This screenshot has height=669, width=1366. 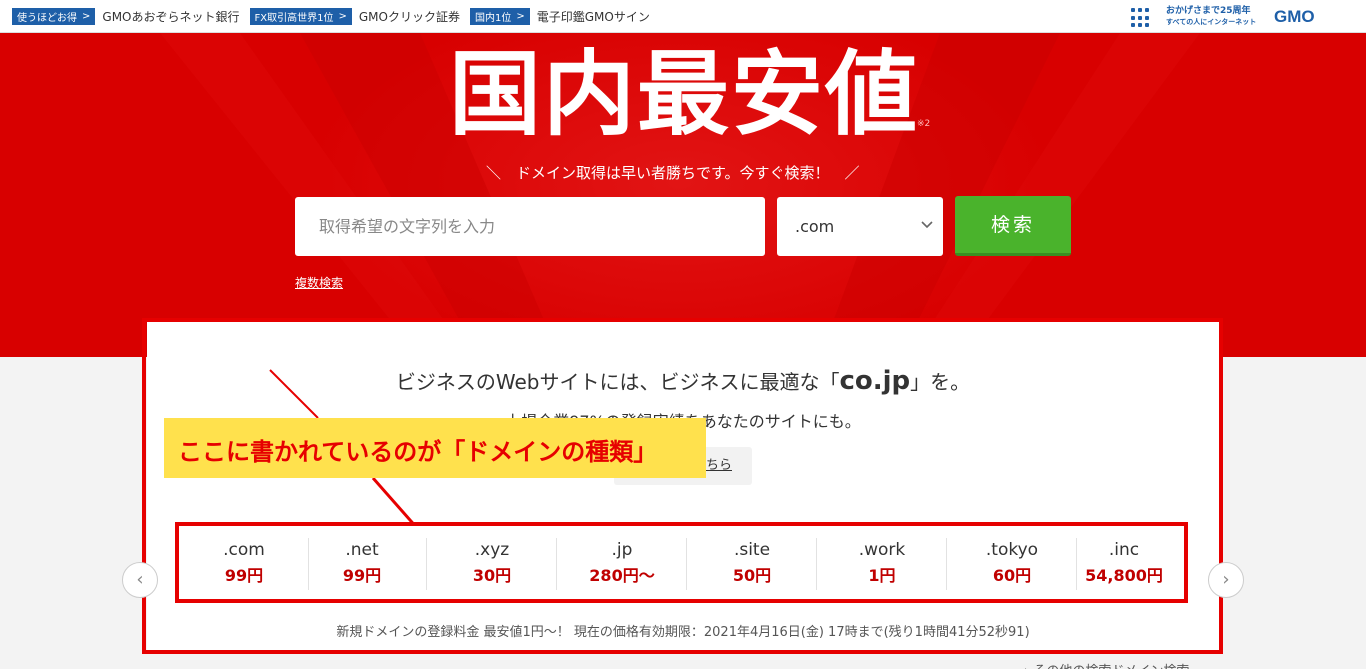 I want to click on tld-price: 280円〜, so click(x=622, y=575).